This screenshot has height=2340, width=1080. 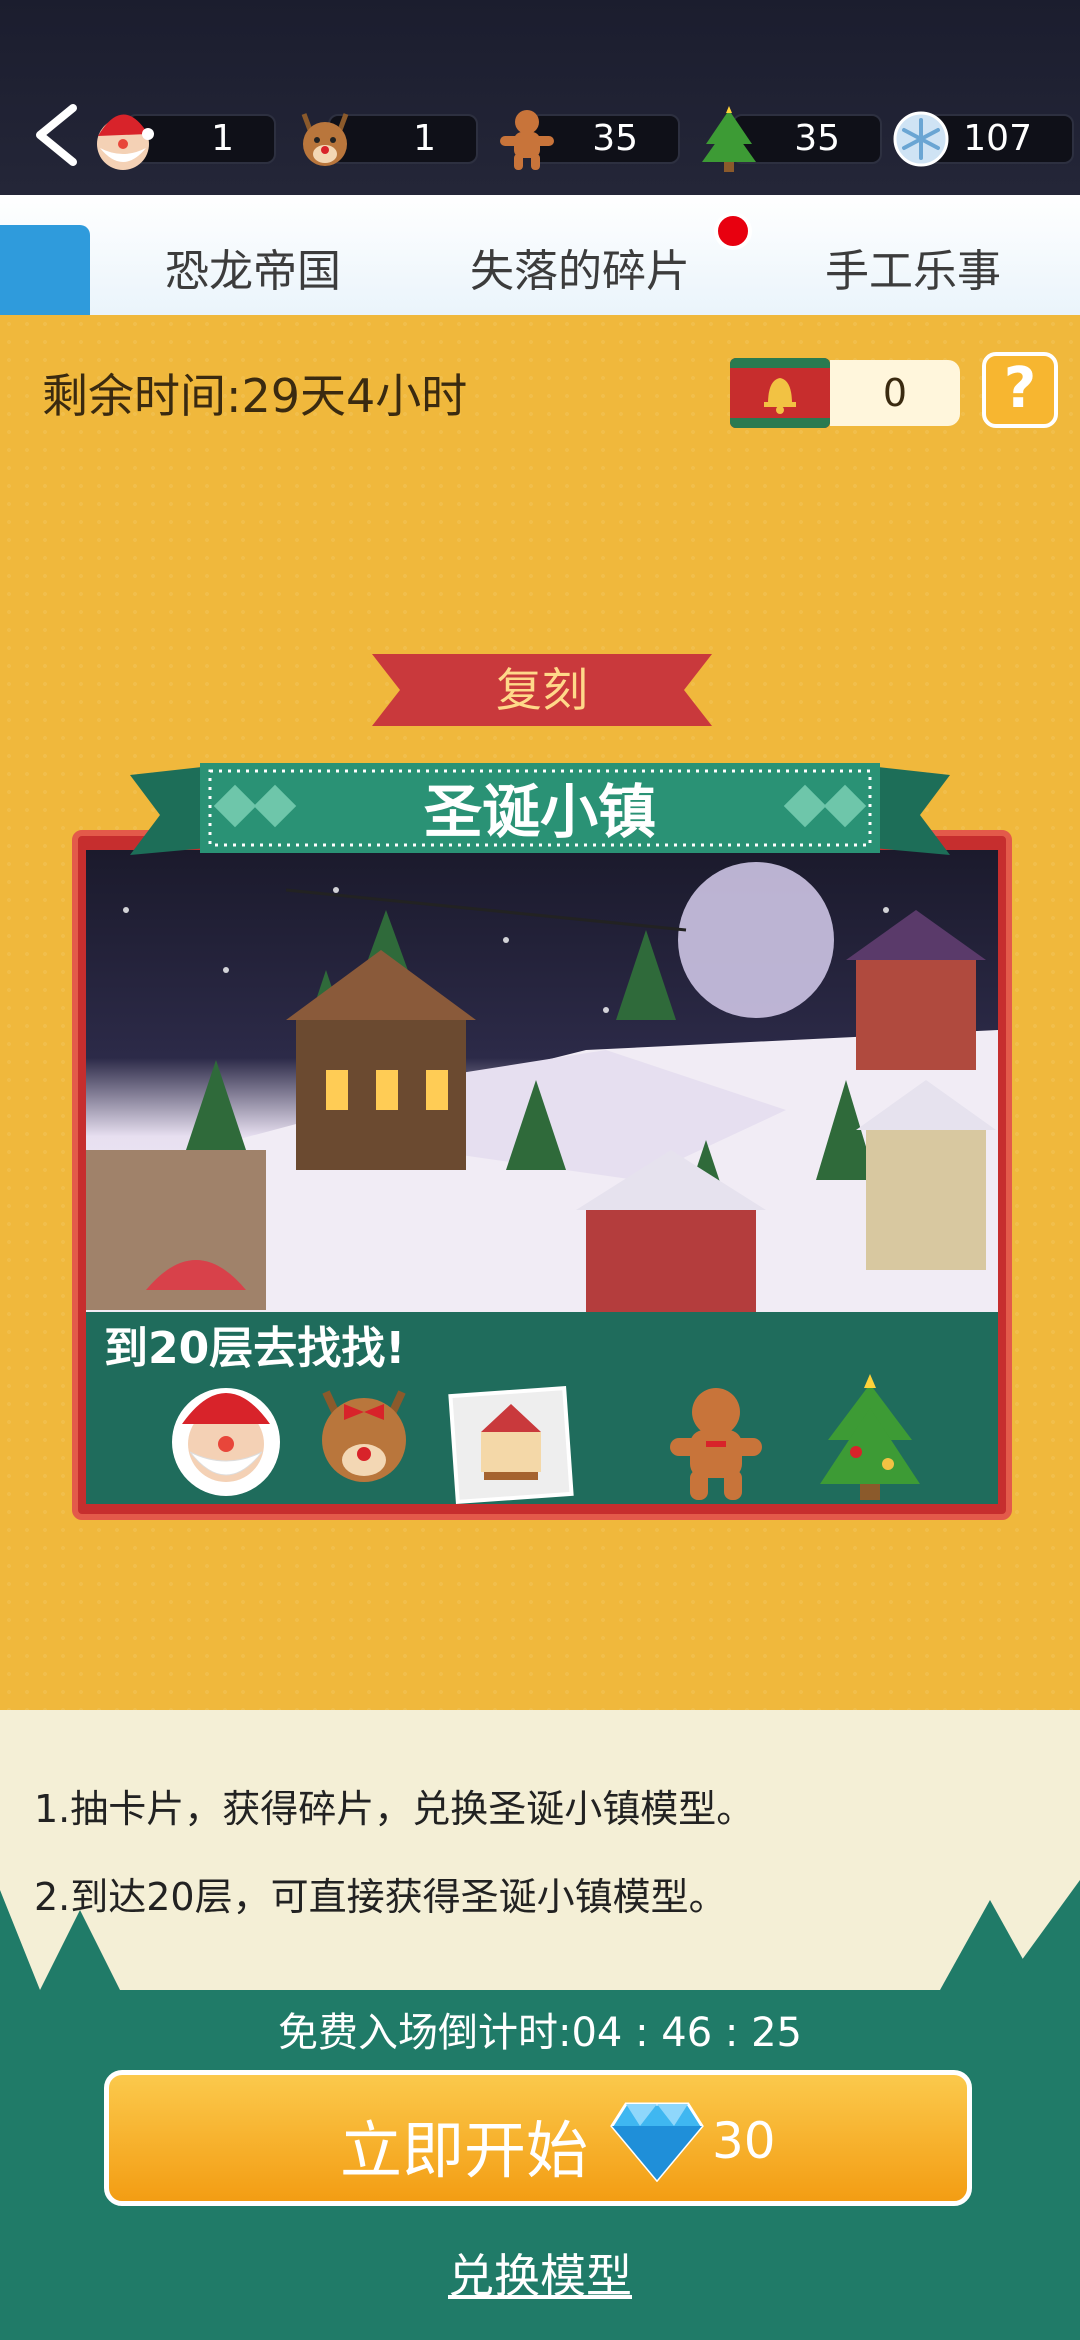 I want to click on tab-dinosaur-empire: 恐龙帝国, so click(x=253, y=267).